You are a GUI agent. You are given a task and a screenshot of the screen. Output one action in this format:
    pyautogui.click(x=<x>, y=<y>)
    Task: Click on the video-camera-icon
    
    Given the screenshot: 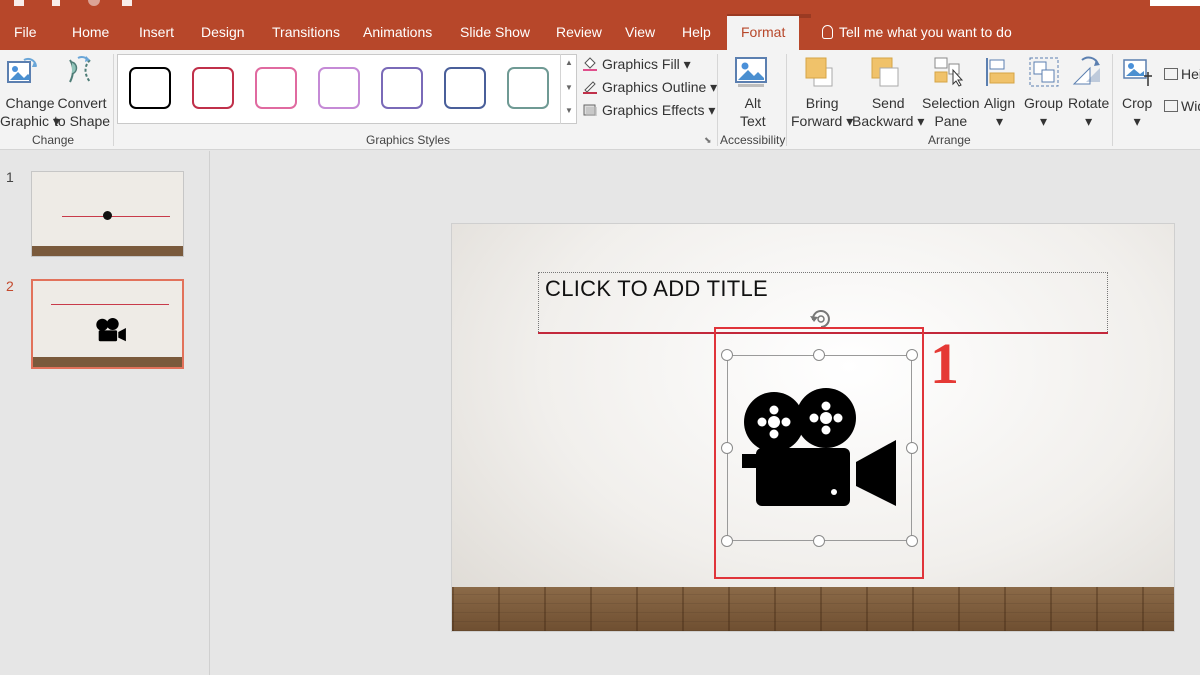 What is the action you would take?
    pyautogui.click(x=111, y=330)
    